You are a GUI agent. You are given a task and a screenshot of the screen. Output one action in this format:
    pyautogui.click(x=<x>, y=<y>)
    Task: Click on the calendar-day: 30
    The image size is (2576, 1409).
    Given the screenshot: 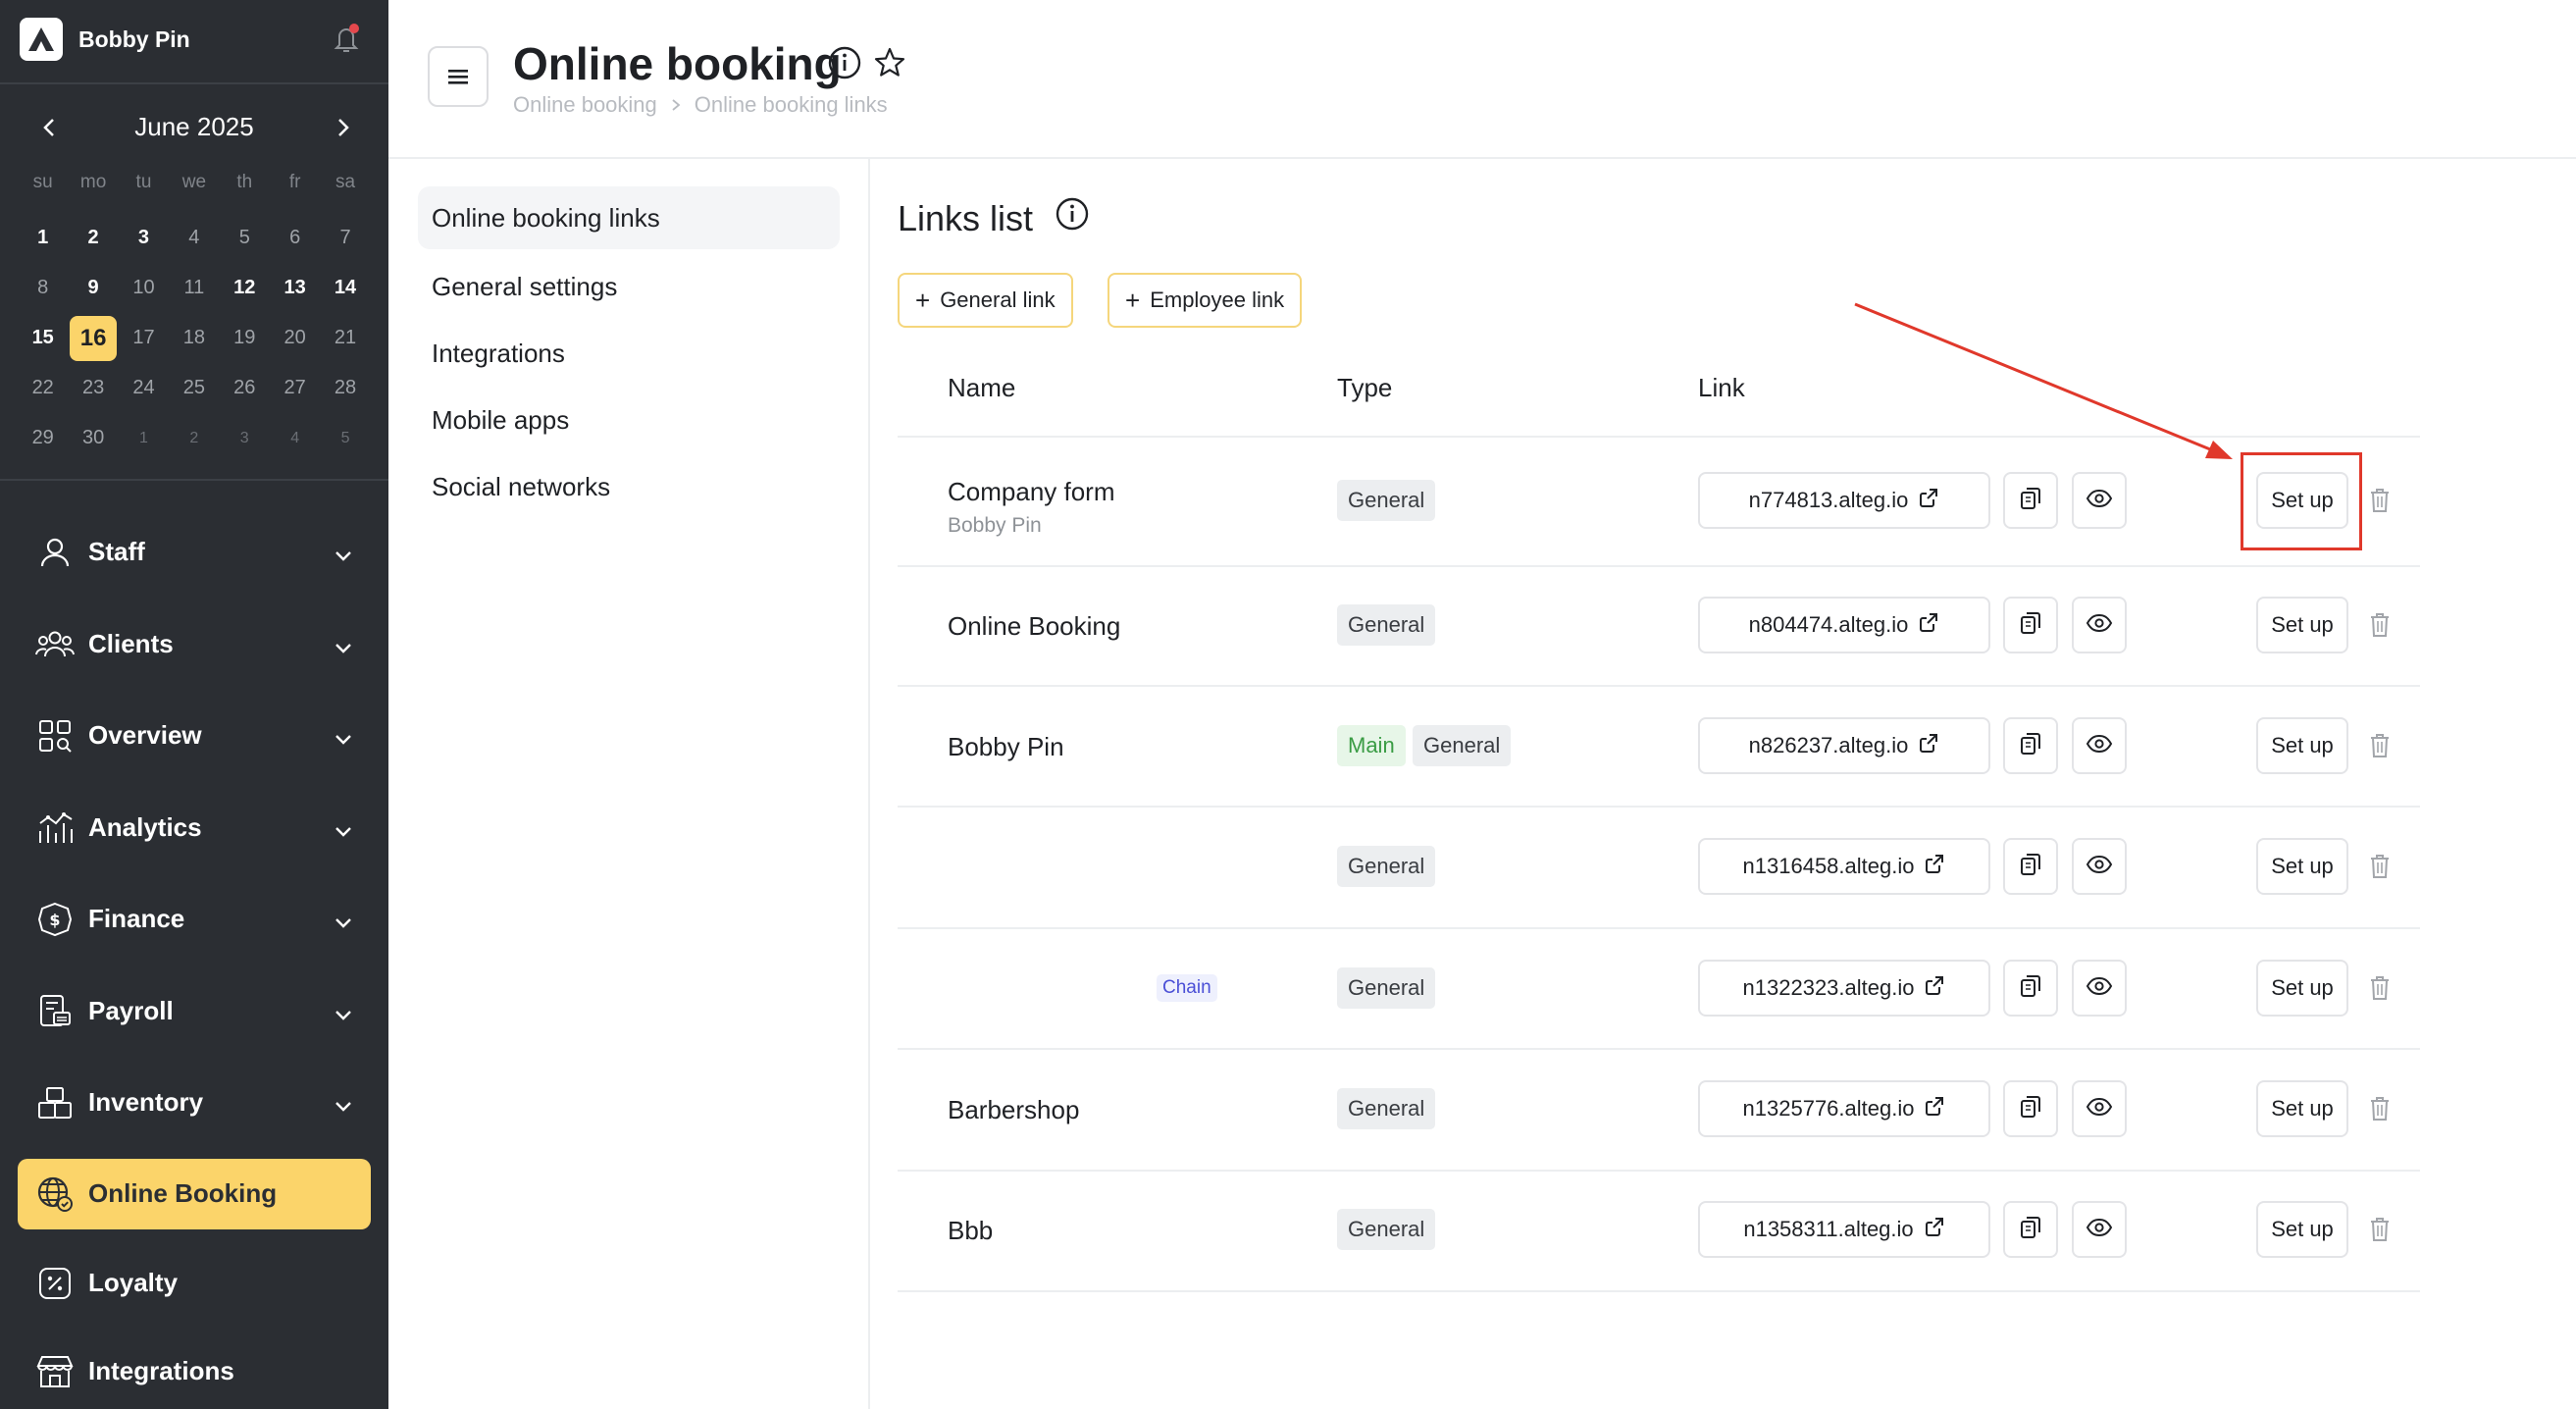 What is the action you would take?
    pyautogui.click(x=93, y=438)
    